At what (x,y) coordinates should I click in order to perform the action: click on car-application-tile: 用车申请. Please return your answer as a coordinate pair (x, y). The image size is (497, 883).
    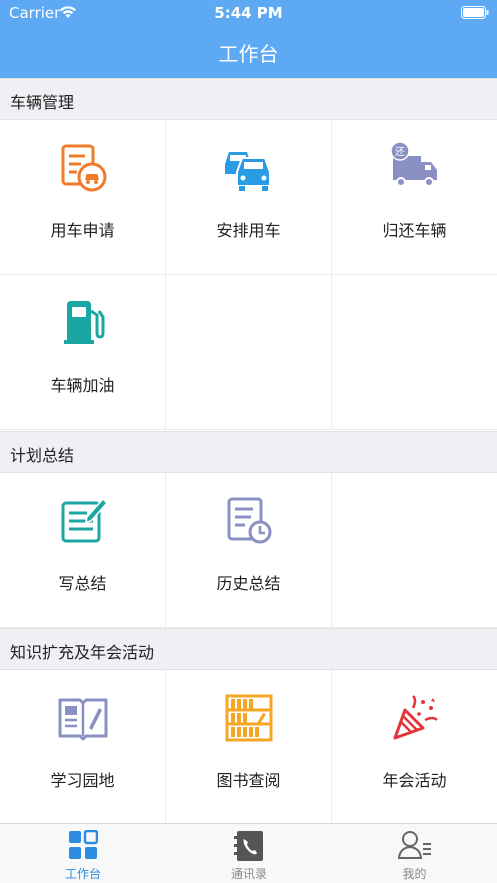
    Looking at the image, I should click on (83, 197).